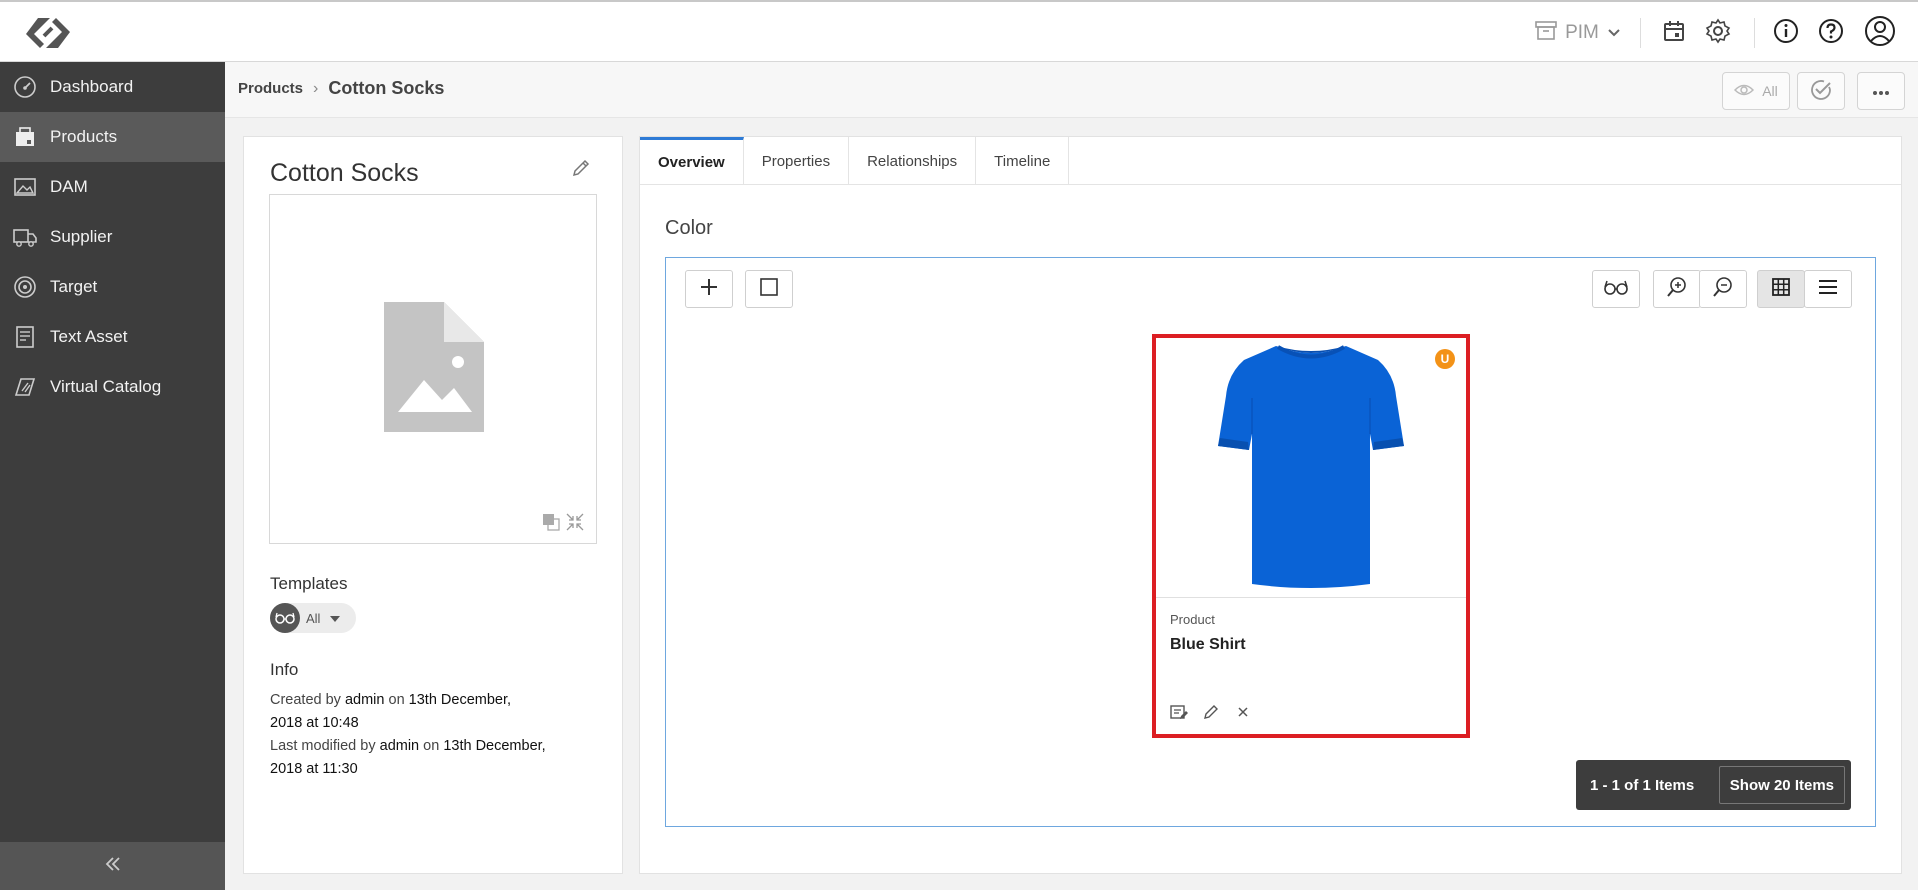  I want to click on list-view-button, so click(1828, 289).